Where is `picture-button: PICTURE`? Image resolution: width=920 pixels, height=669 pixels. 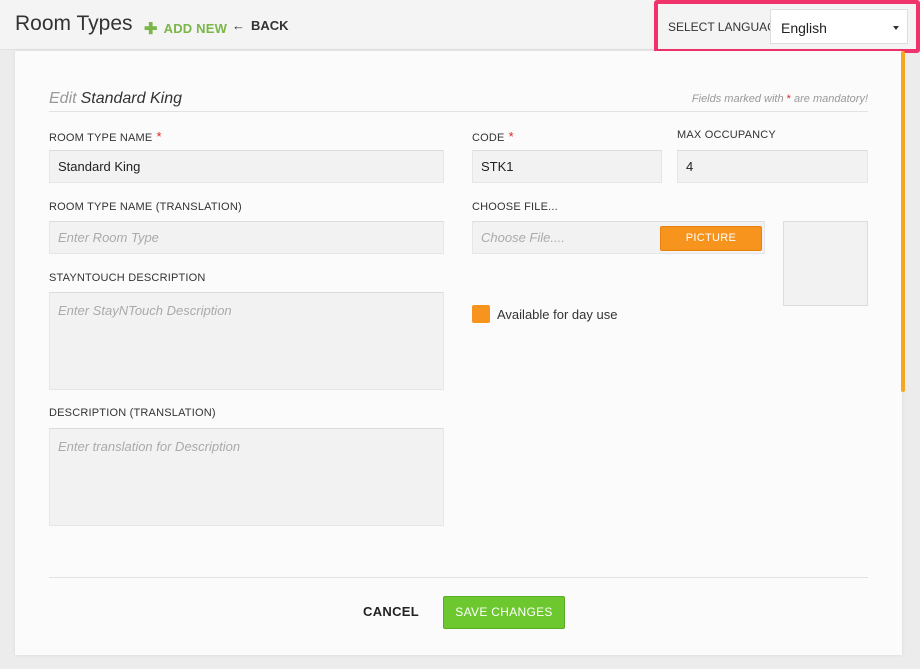 picture-button: PICTURE is located at coordinates (711, 238).